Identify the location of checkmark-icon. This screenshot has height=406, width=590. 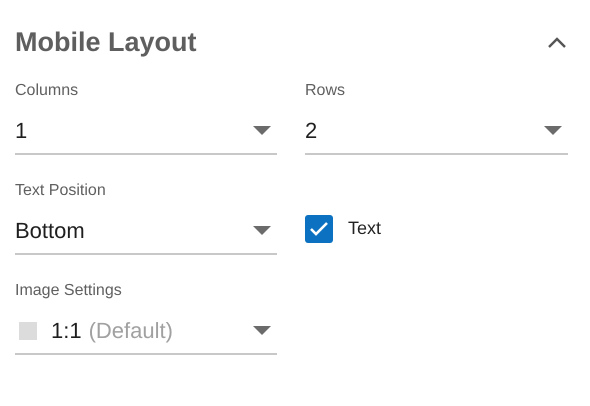
(319, 228).